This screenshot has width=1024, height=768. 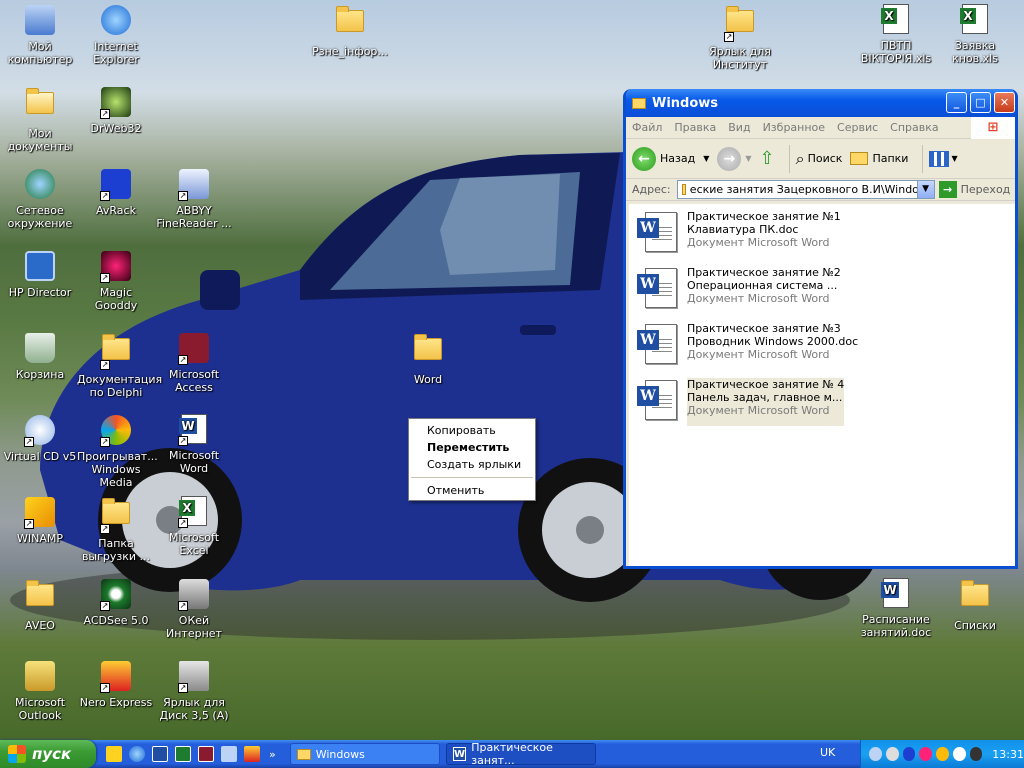 What do you see at coordinates (896, 34) in the screenshot?
I see `desktop-icon-pvtp-xls: ПВТП ВІКТОРІЯ.xls` at bounding box center [896, 34].